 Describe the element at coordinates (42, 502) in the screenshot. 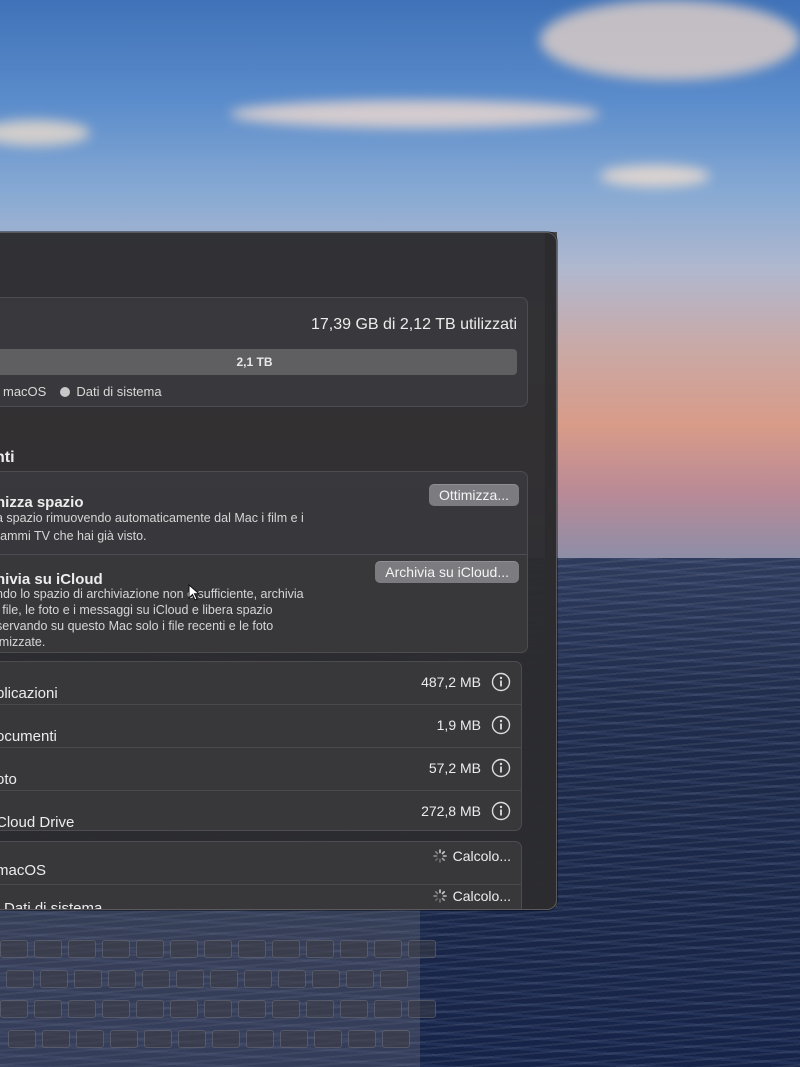

I see `optimize-title: nizza spazio` at that location.